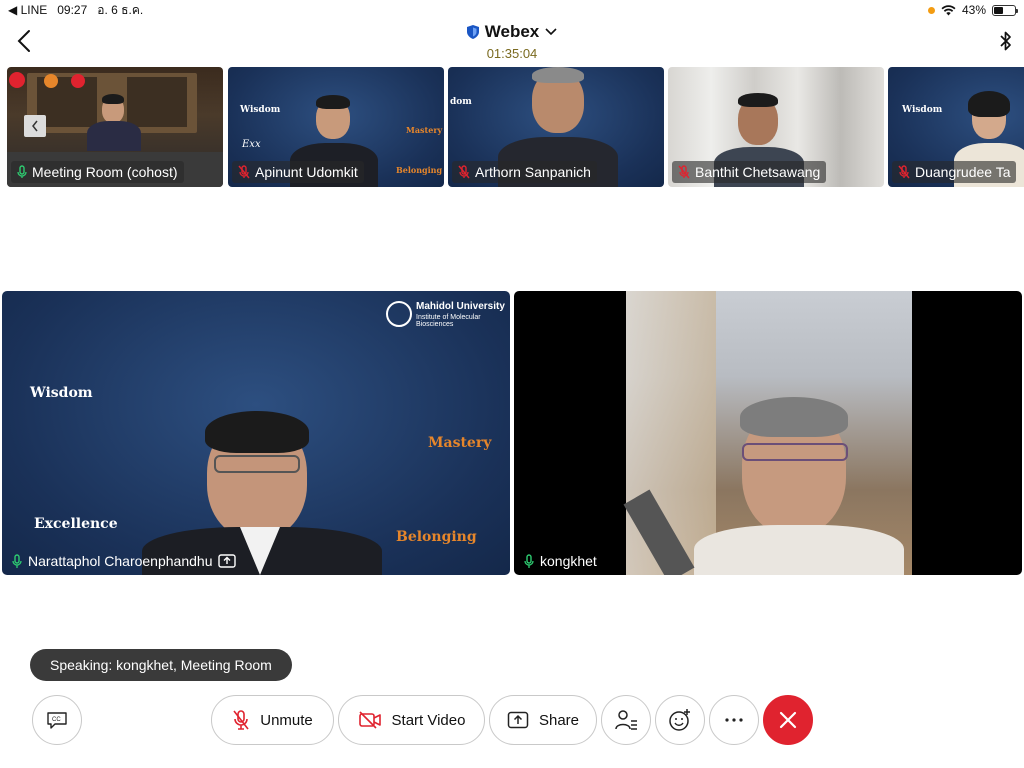 The width and height of the screenshot is (1024, 768). What do you see at coordinates (776, 127) in the screenshot?
I see `participant-thumbnail: Banthit Chetsawang` at bounding box center [776, 127].